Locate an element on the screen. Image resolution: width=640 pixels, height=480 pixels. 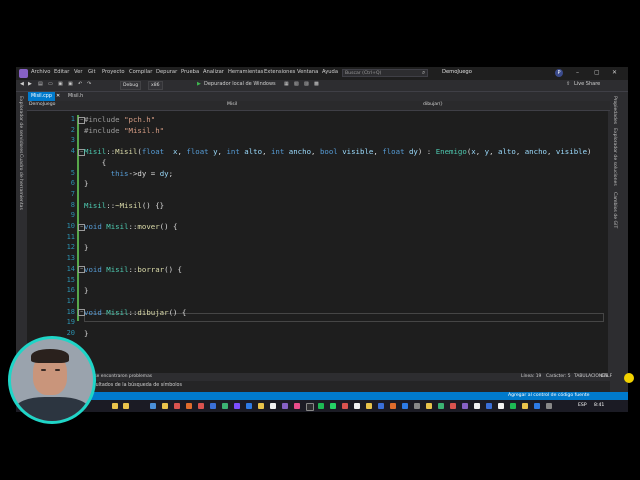
properties-tab: Propiedades is located at coordinates (614, 110).